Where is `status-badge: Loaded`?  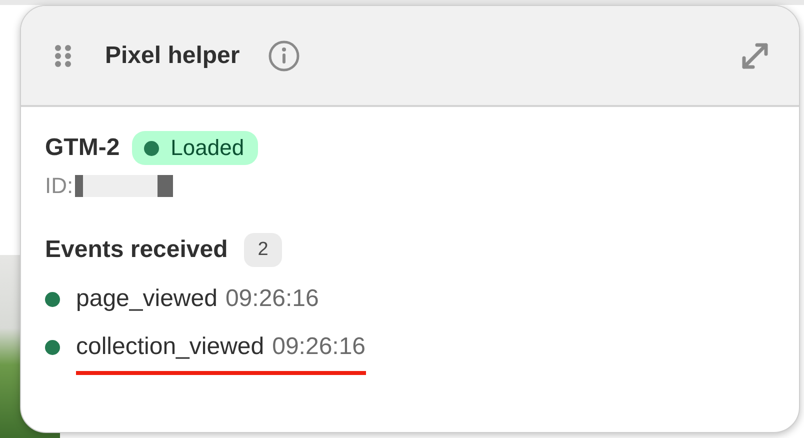
status-badge: Loaded is located at coordinates (195, 148).